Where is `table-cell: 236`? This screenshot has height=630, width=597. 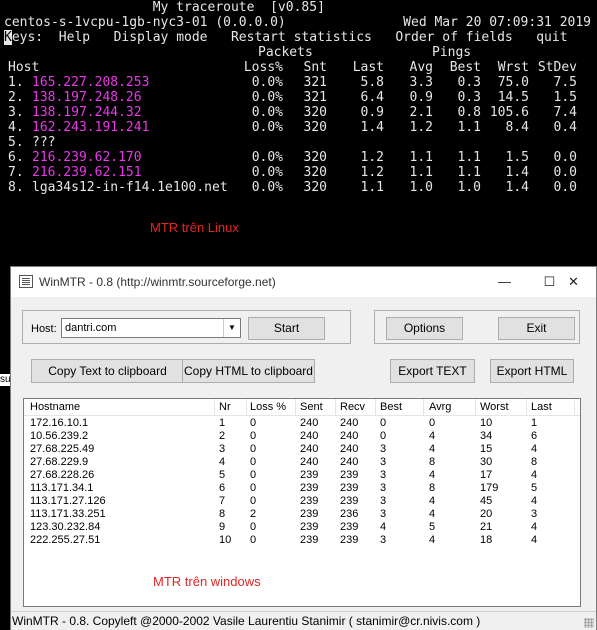
table-cell: 236 is located at coordinates (349, 514).